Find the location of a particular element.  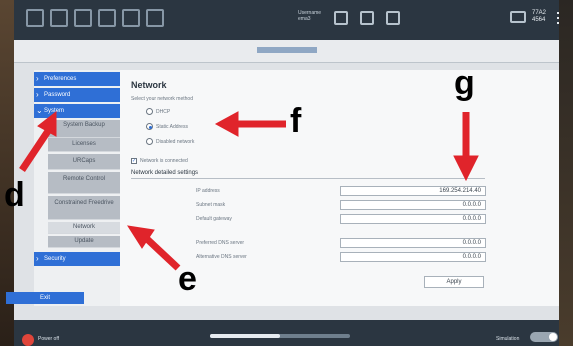

chevron-down-icon: ⌄ is located at coordinates (39, 110).